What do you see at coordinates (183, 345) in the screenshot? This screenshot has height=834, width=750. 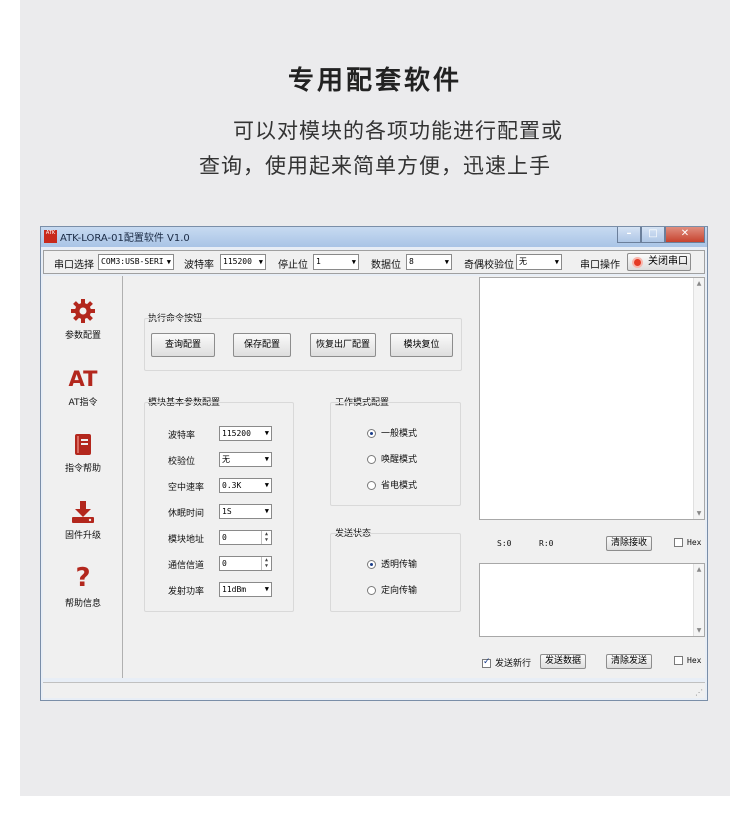 I see `query-config-button: 查询配置` at bounding box center [183, 345].